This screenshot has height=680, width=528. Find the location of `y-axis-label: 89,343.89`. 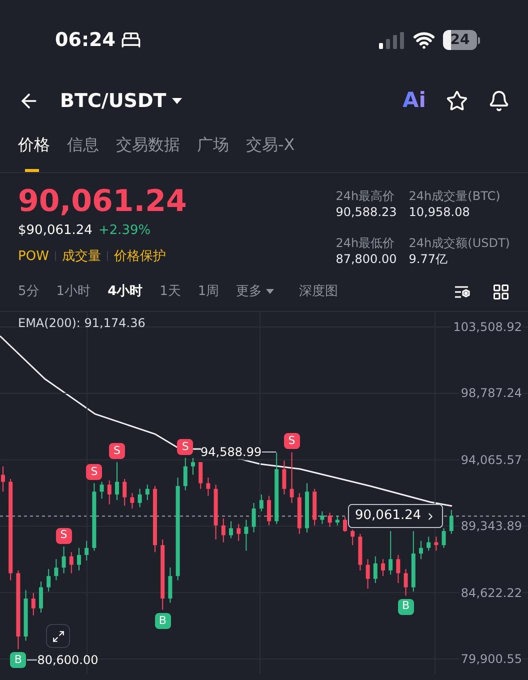

y-axis-label: 89,343.89 is located at coordinates (490, 526).